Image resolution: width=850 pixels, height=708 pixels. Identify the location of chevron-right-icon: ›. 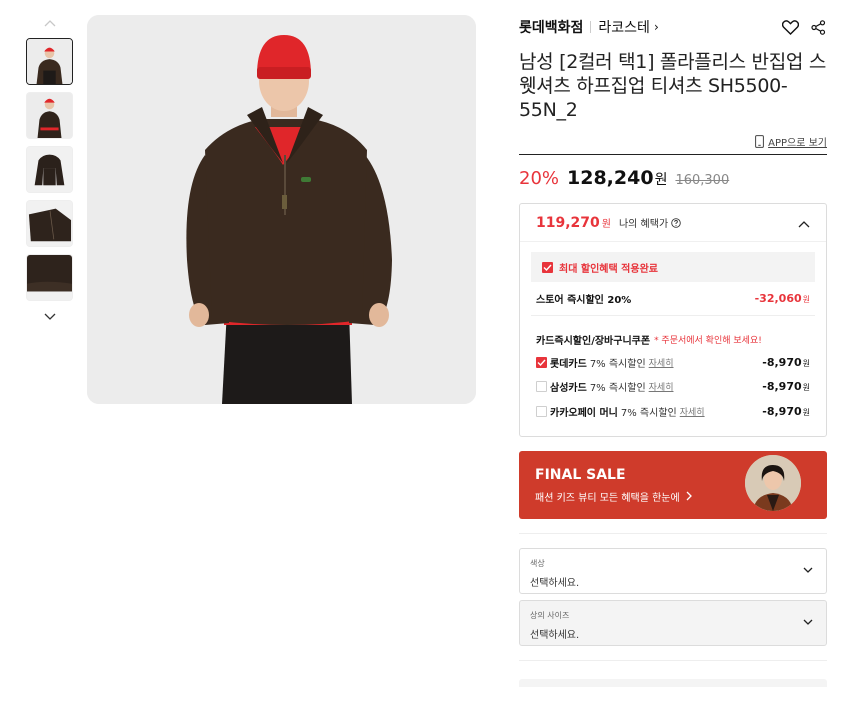
(656, 27).